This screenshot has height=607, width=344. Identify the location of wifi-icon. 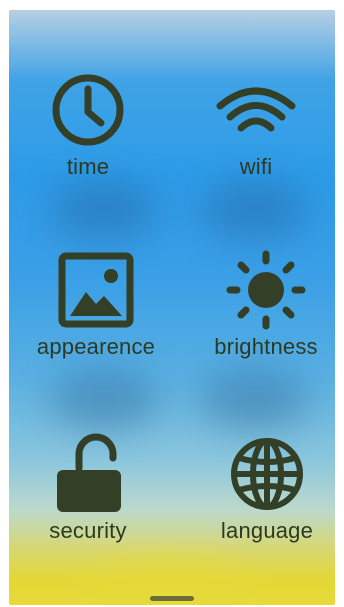
(256, 110).